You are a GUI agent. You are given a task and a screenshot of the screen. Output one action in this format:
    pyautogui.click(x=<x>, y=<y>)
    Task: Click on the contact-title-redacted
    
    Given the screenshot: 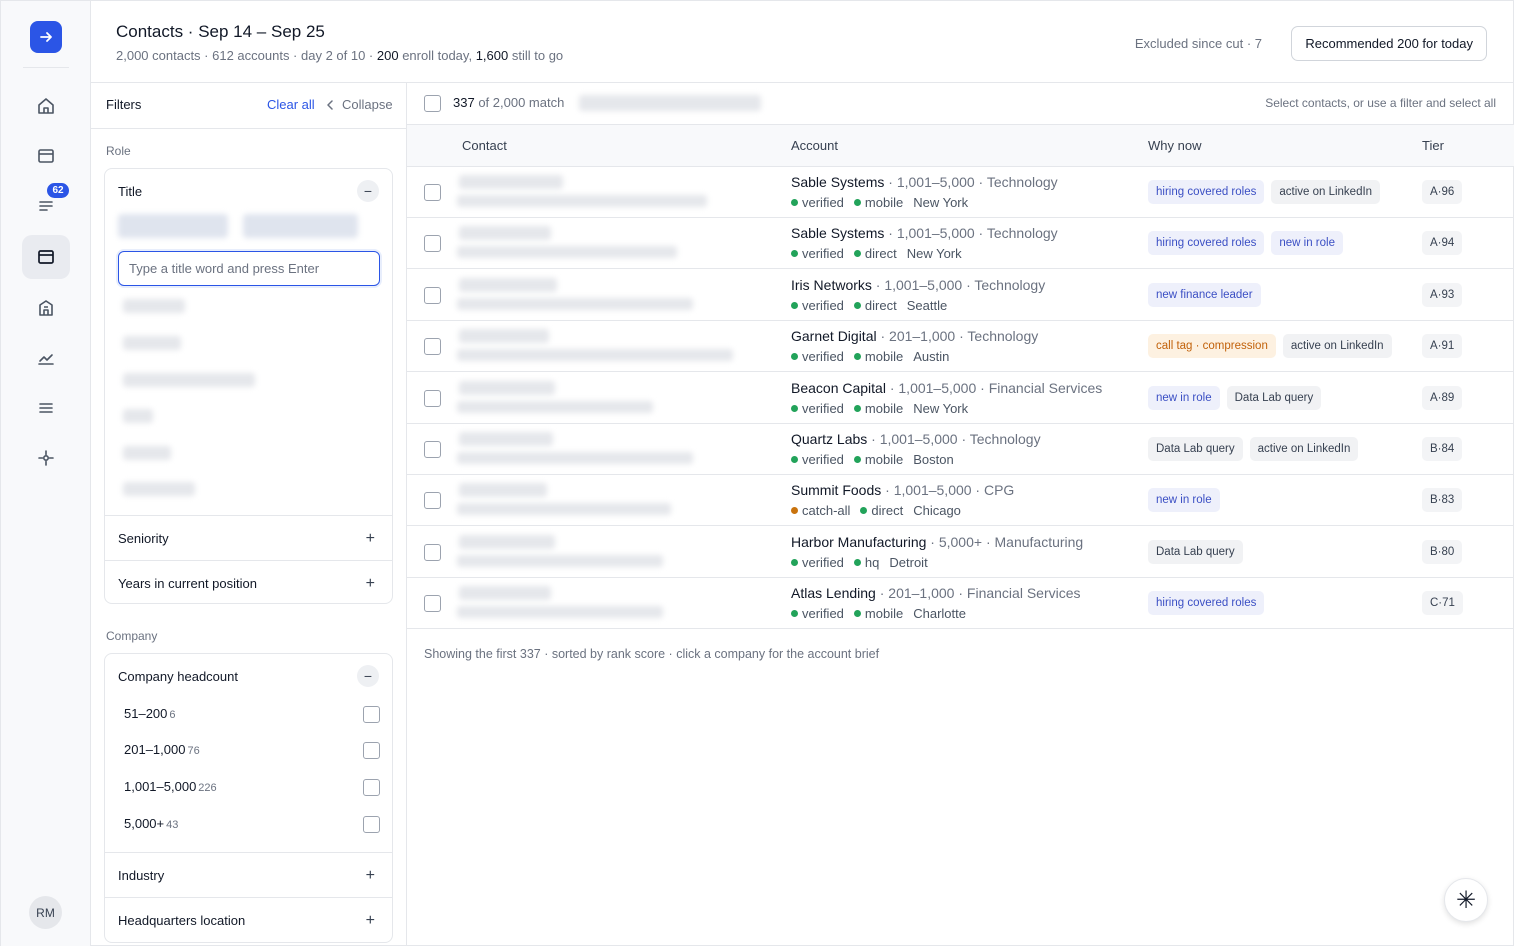 What is the action you would take?
    pyautogui.click(x=575, y=303)
    